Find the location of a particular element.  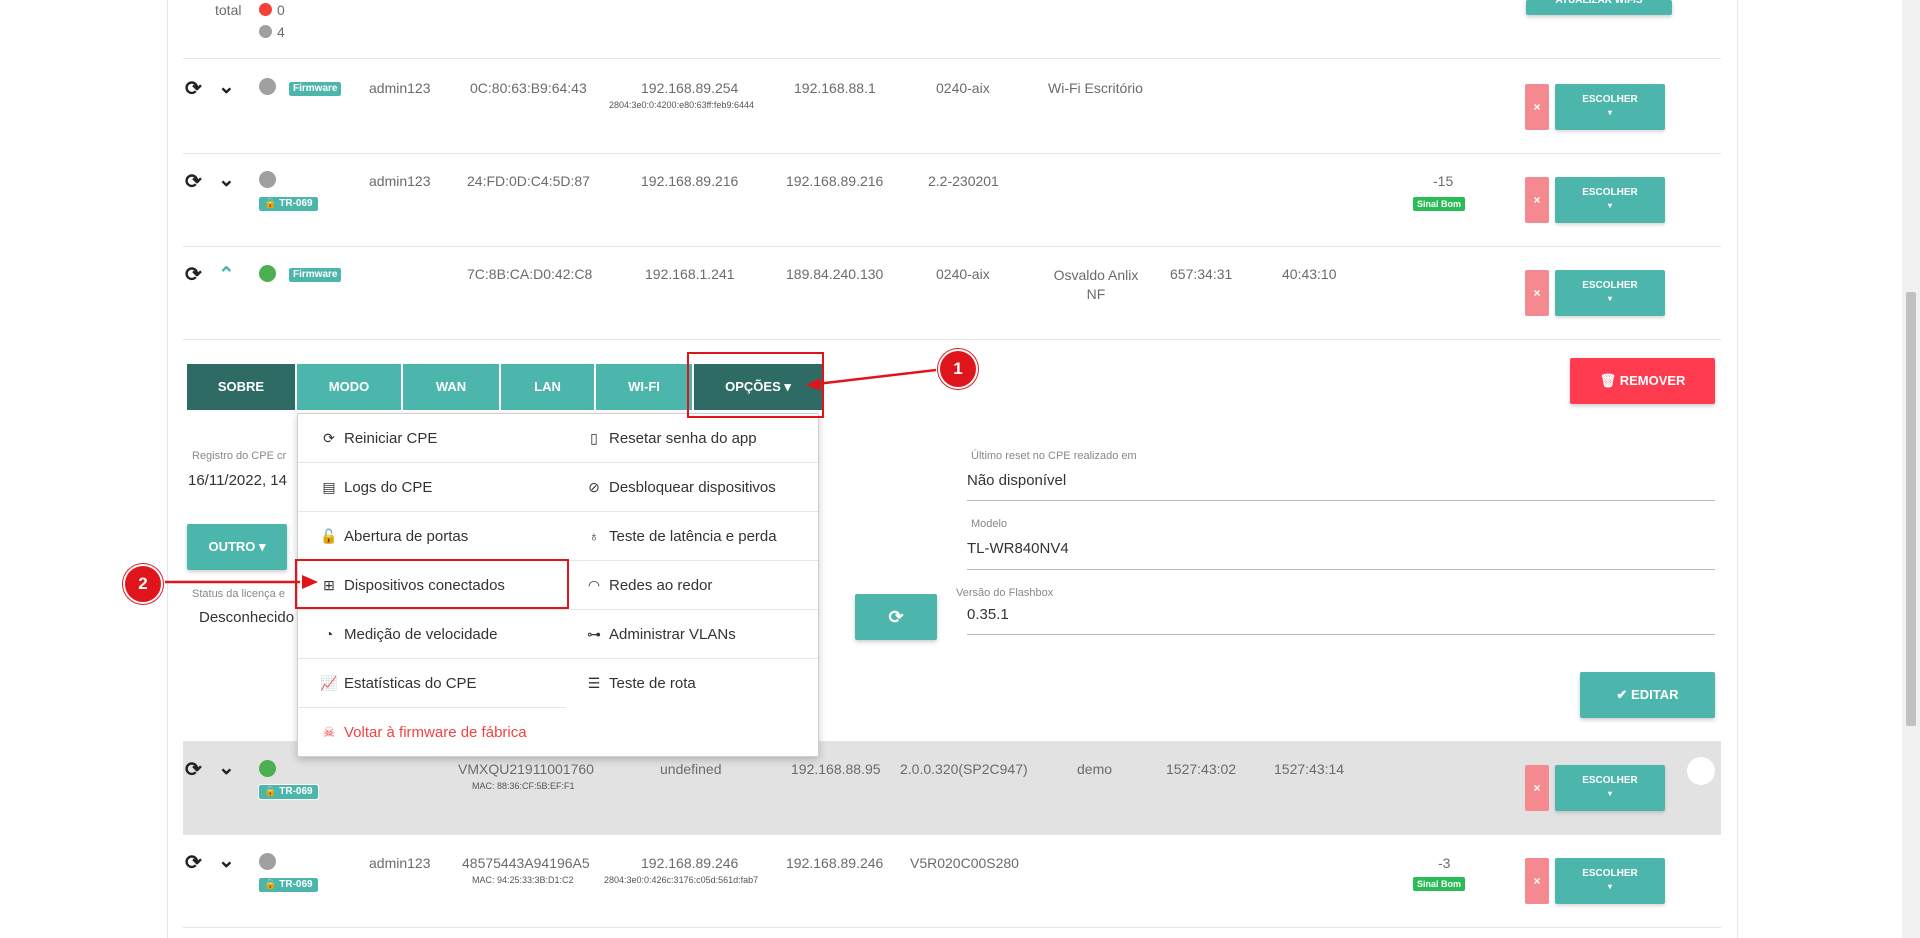

annotation-arrows is located at coordinates (551, 478).